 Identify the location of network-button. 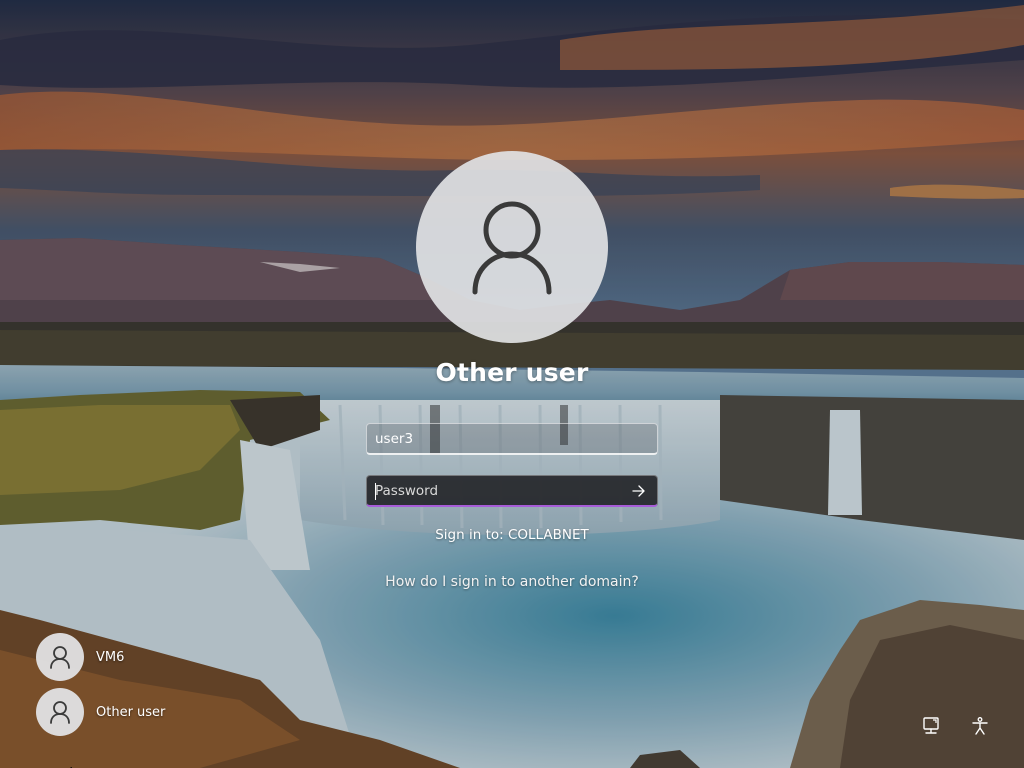
(931, 726).